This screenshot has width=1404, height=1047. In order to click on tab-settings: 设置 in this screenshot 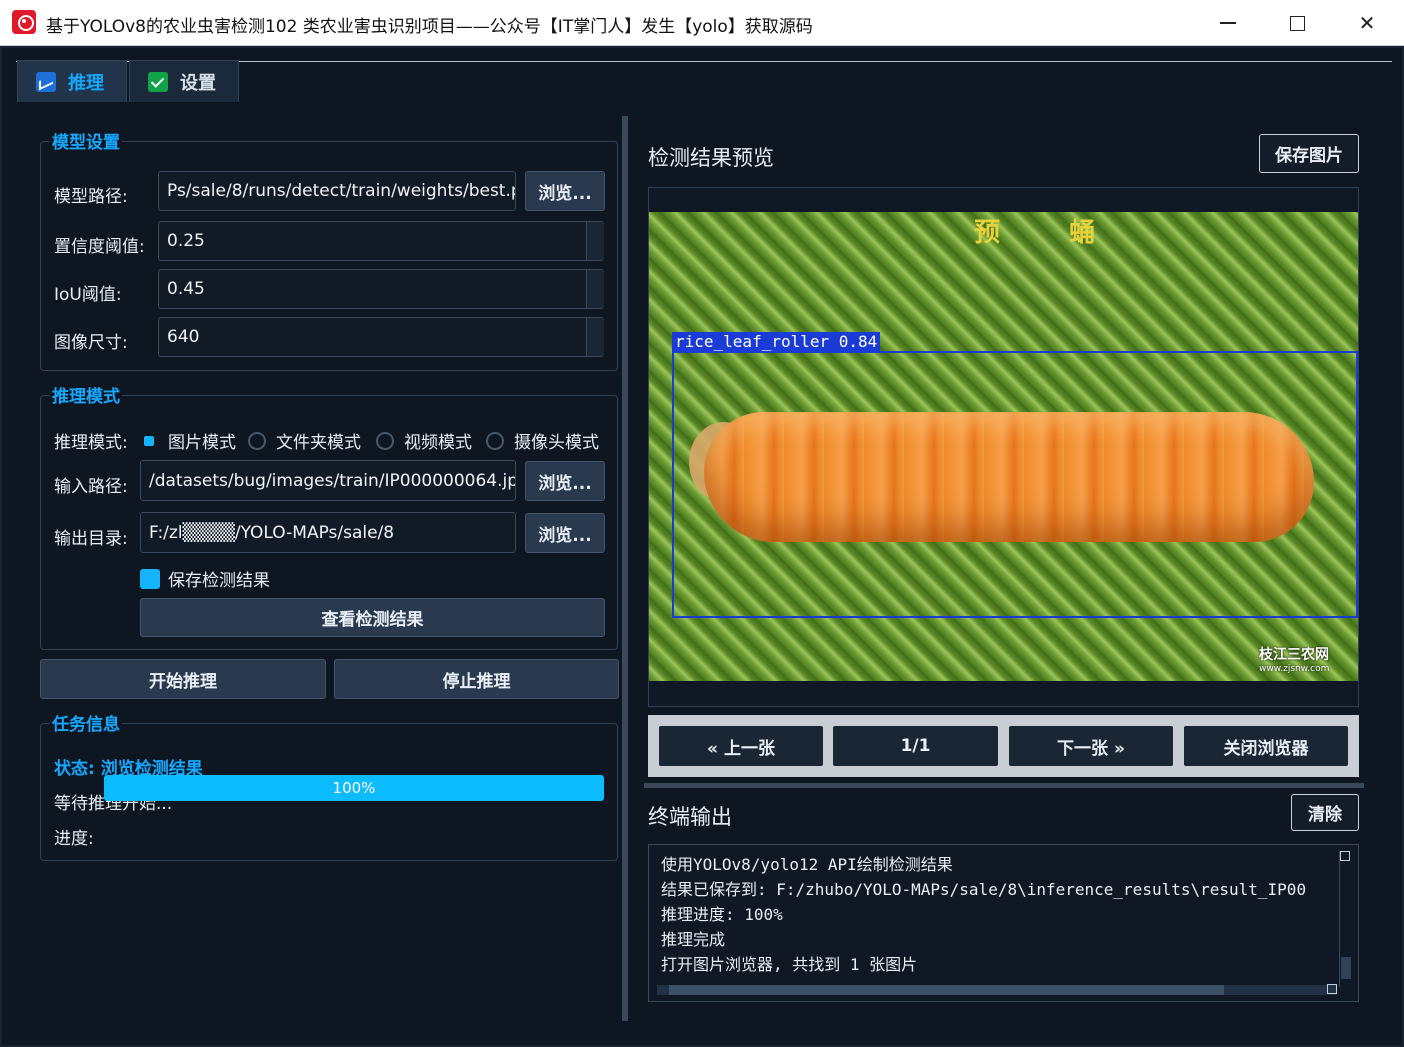, I will do `click(184, 81)`.